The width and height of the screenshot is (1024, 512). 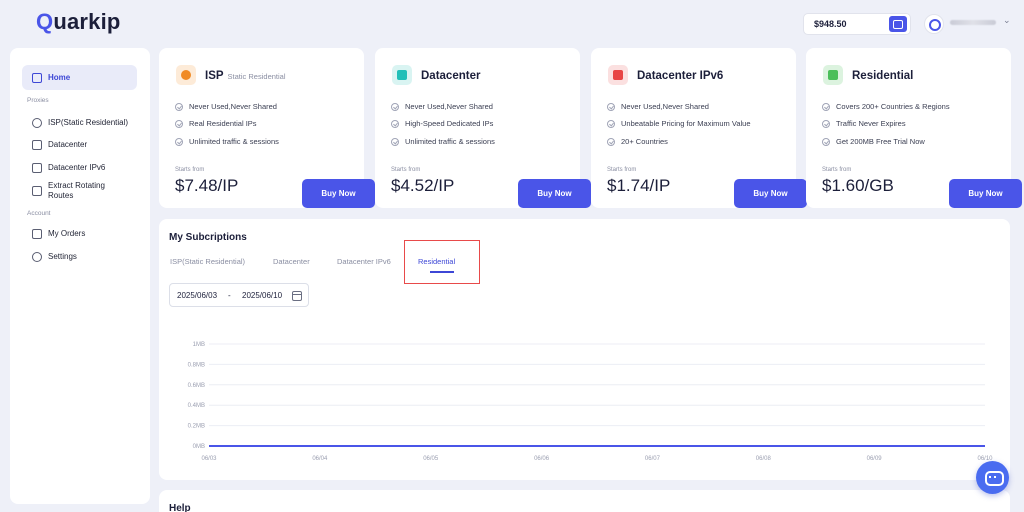 I want to click on card-title: Datacenter, so click(x=451, y=76).